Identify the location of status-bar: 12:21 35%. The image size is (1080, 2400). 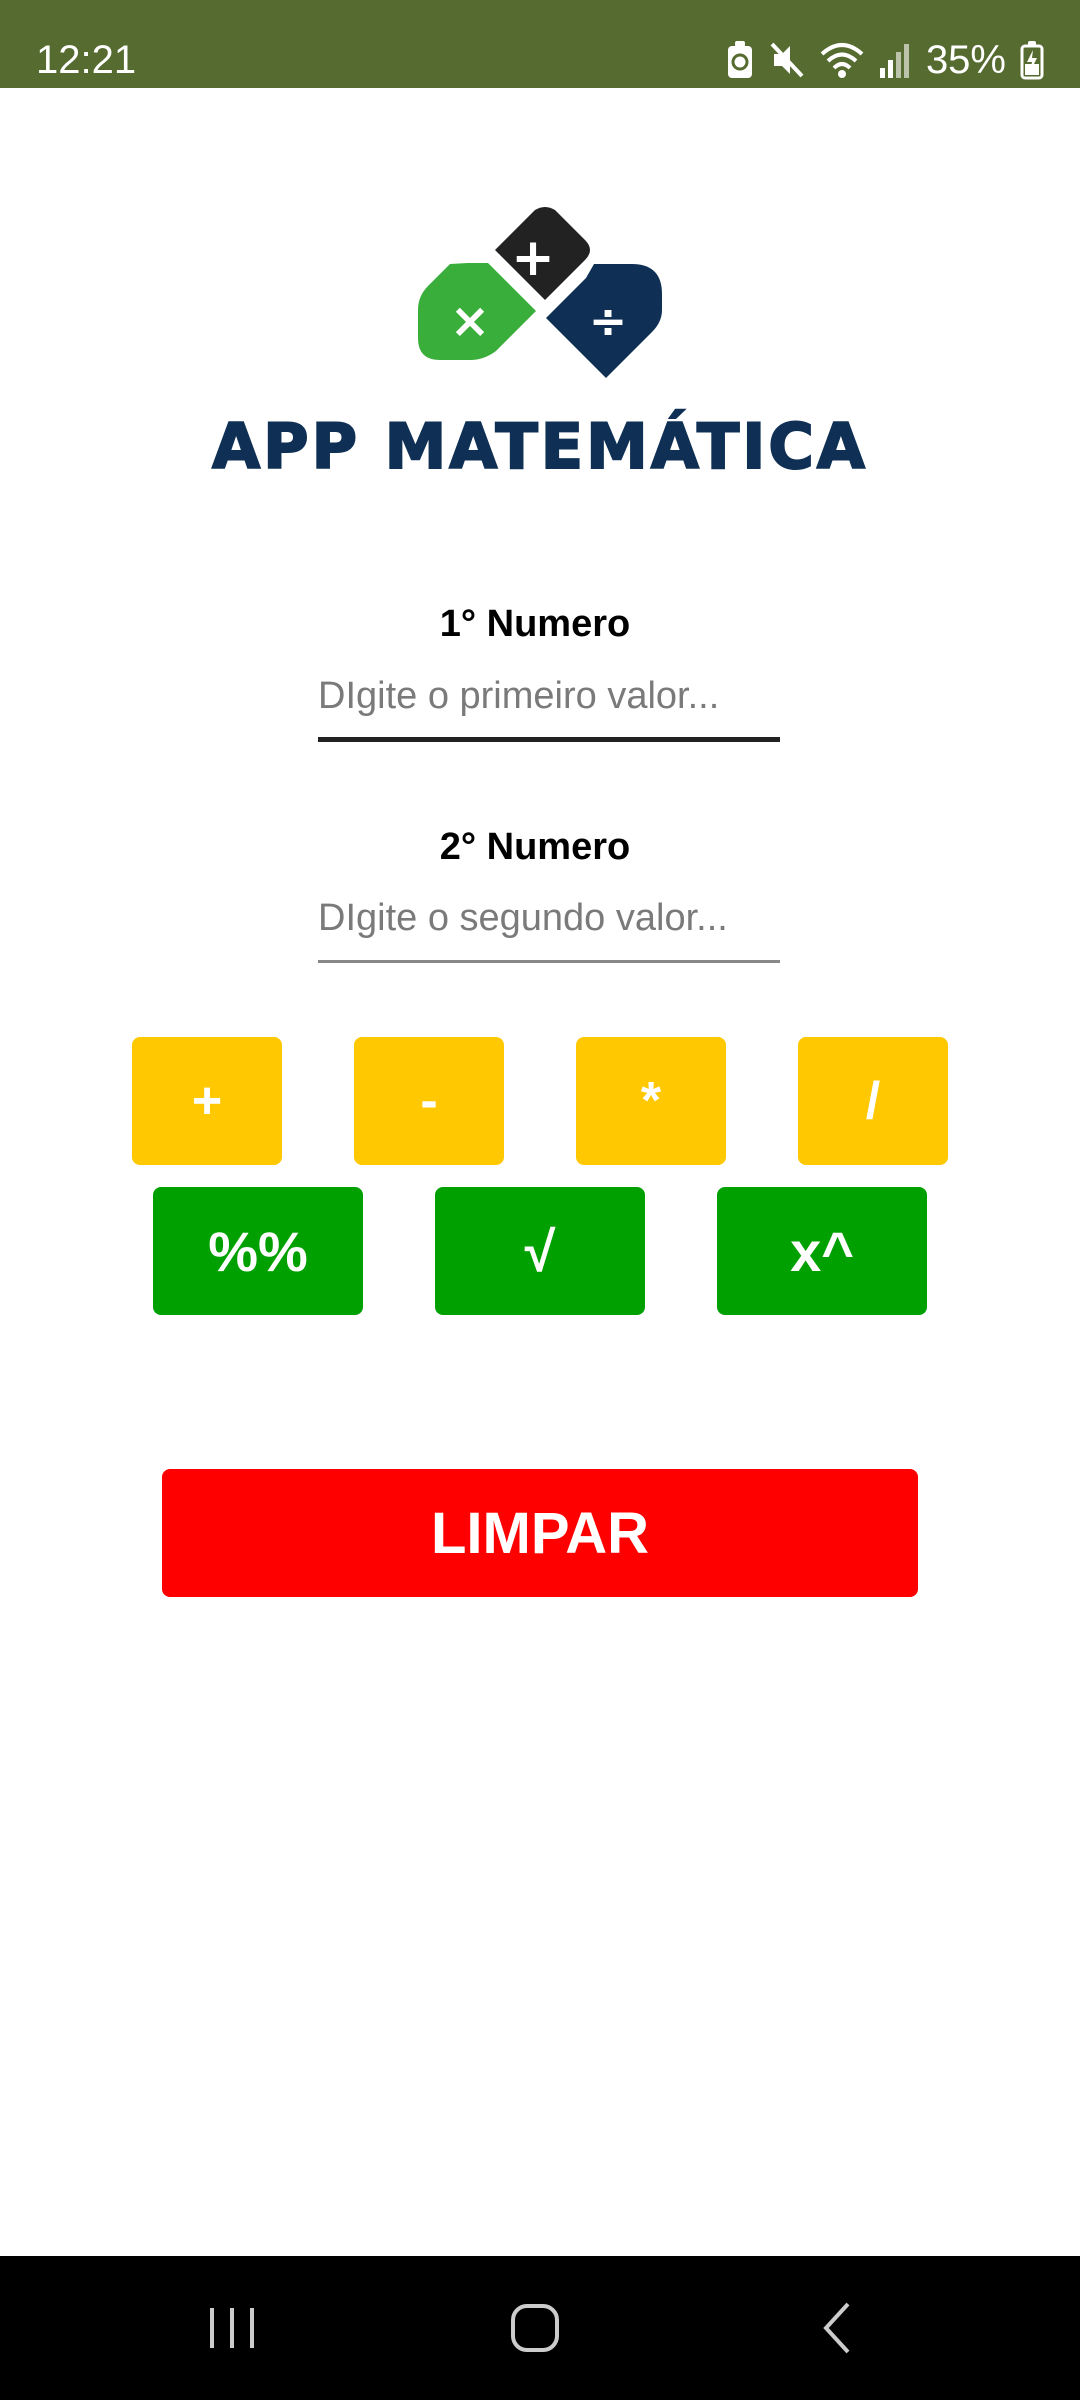
(540, 44).